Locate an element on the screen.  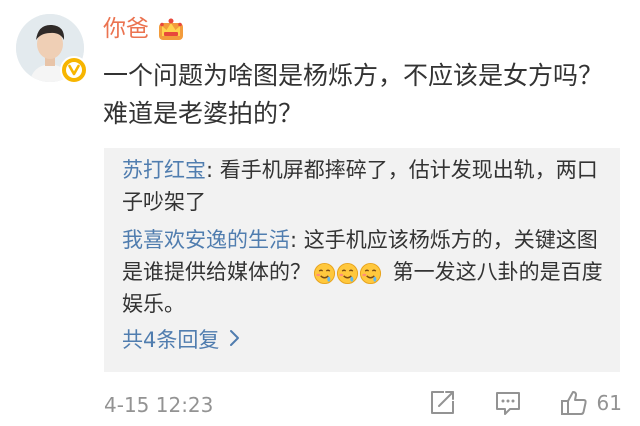
share-icon is located at coordinates (442, 403).